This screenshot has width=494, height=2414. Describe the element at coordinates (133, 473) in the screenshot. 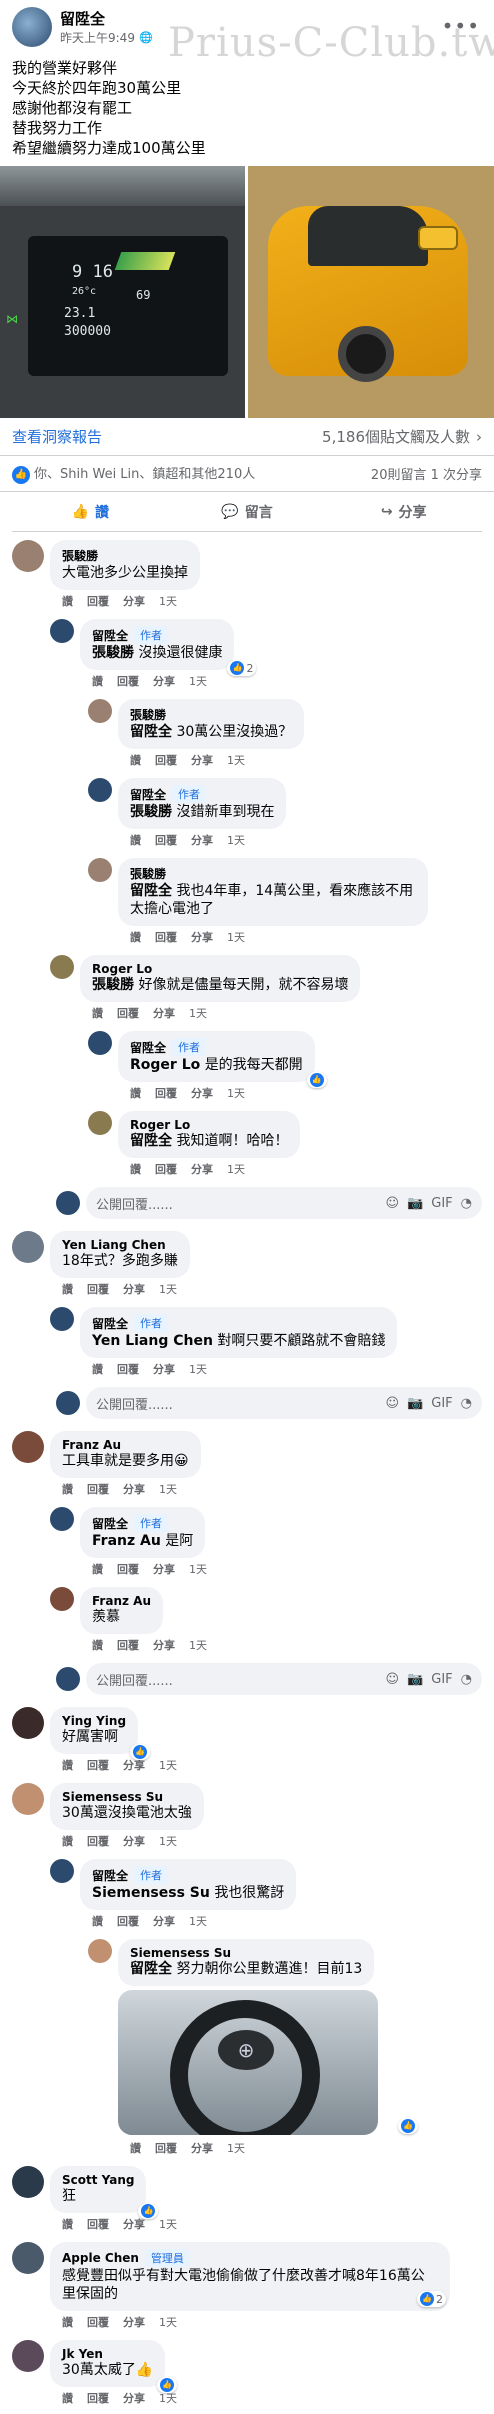

I see `reactions-summary: 👍 你、Shih Wei Lin、鎮超和其他210人` at that location.